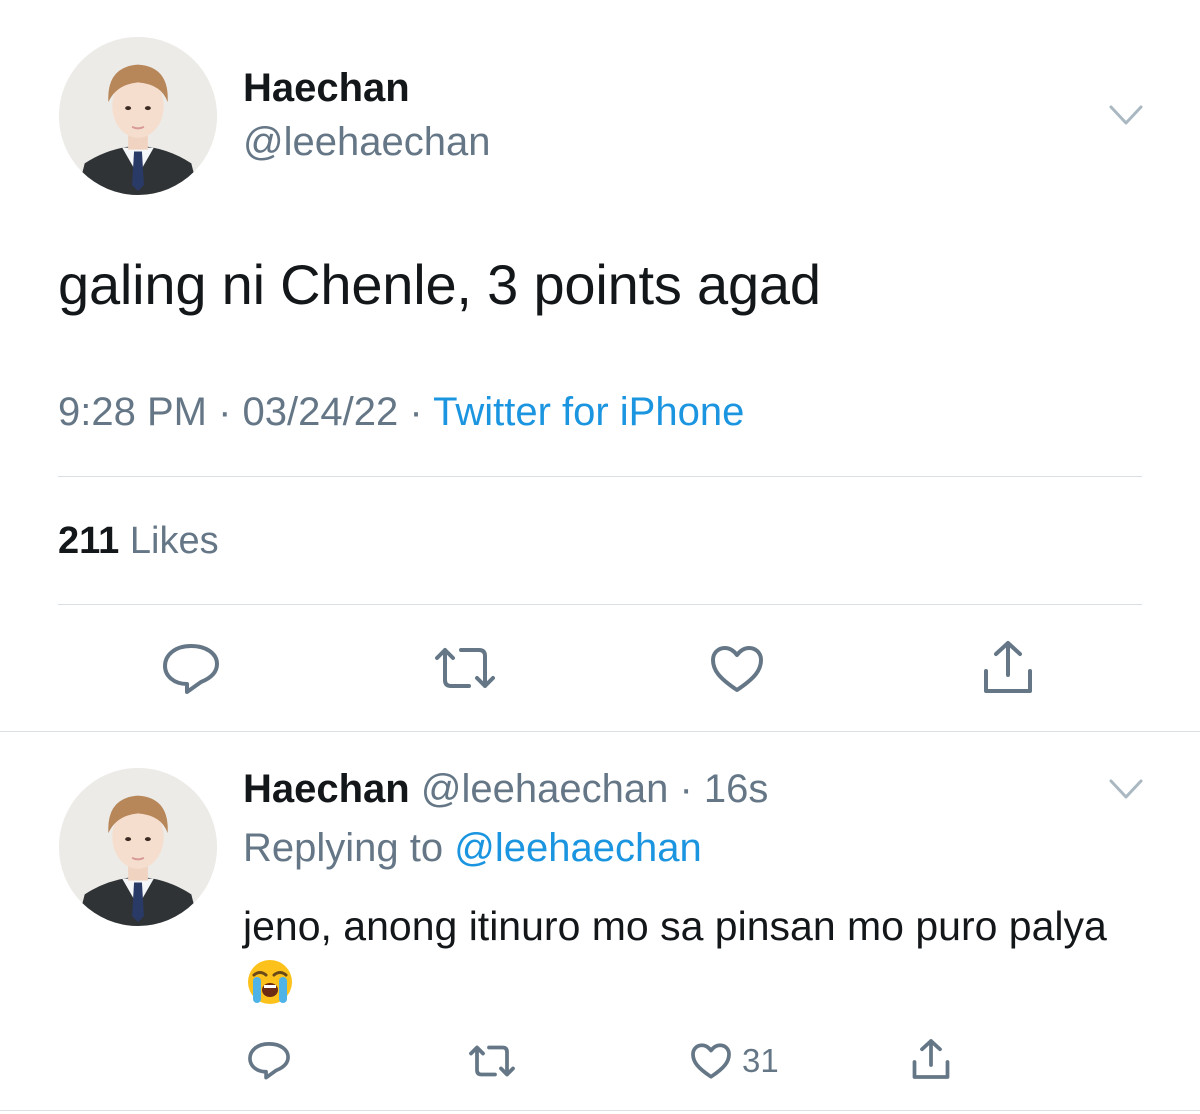 The image size is (1200, 1114). What do you see at coordinates (594, 789) in the screenshot?
I see `reply-handle-time: @leehaechan · 16s` at bounding box center [594, 789].